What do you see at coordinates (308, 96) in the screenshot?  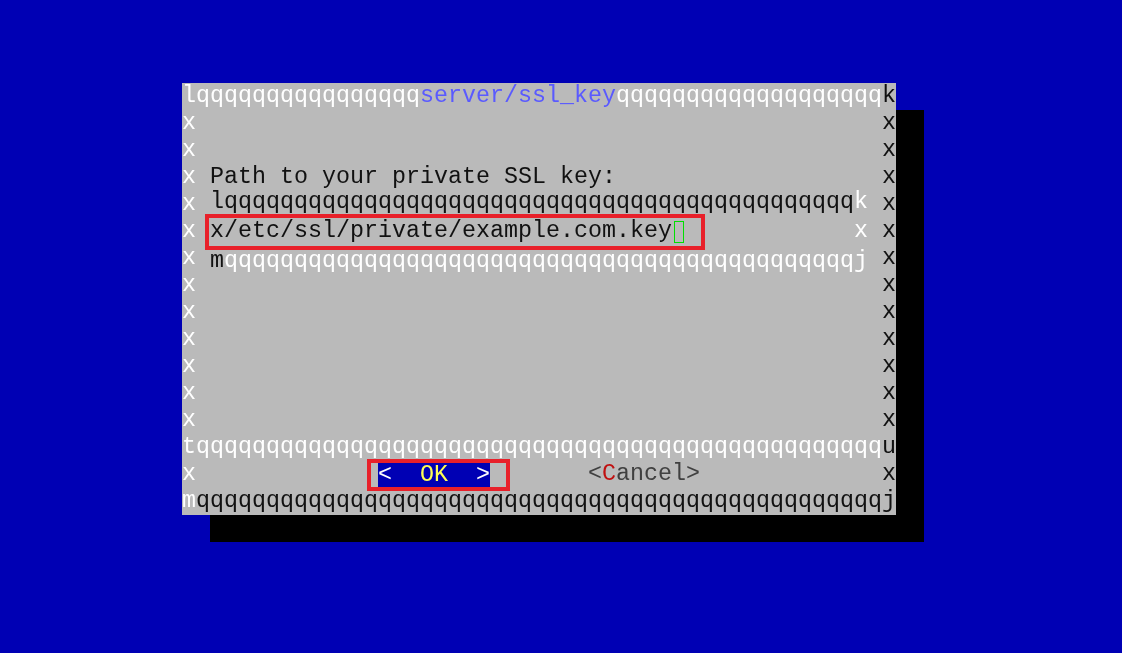 I see `border-line: qqqqqqqqqqqqqqqq` at bounding box center [308, 96].